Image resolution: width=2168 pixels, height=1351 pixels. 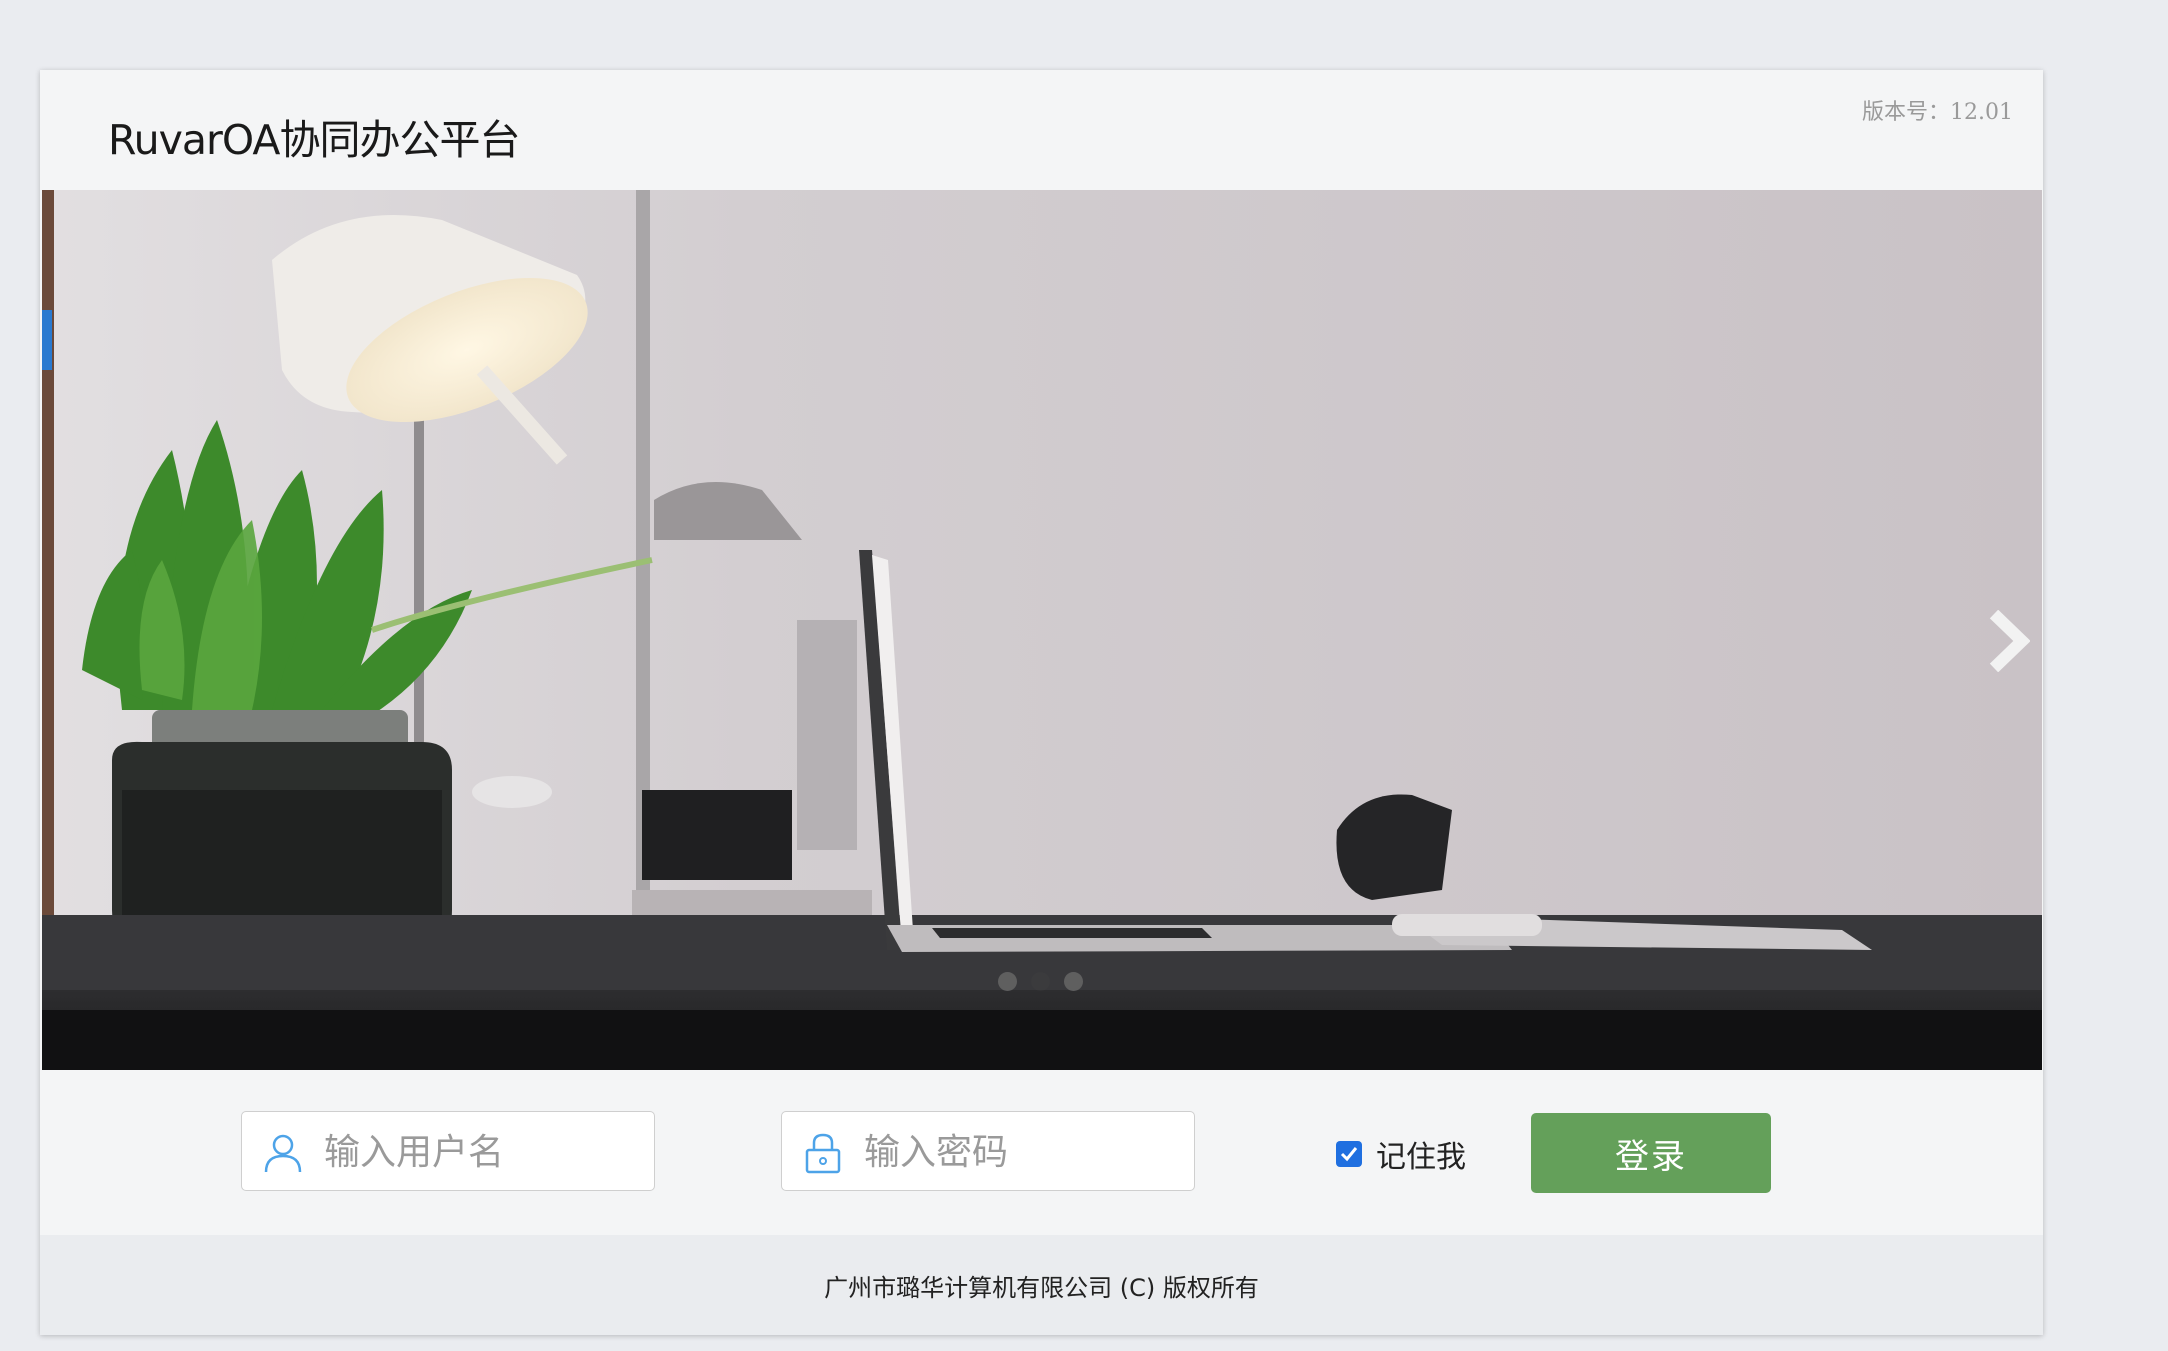 I want to click on carousel-indicators, so click(x=1040, y=981).